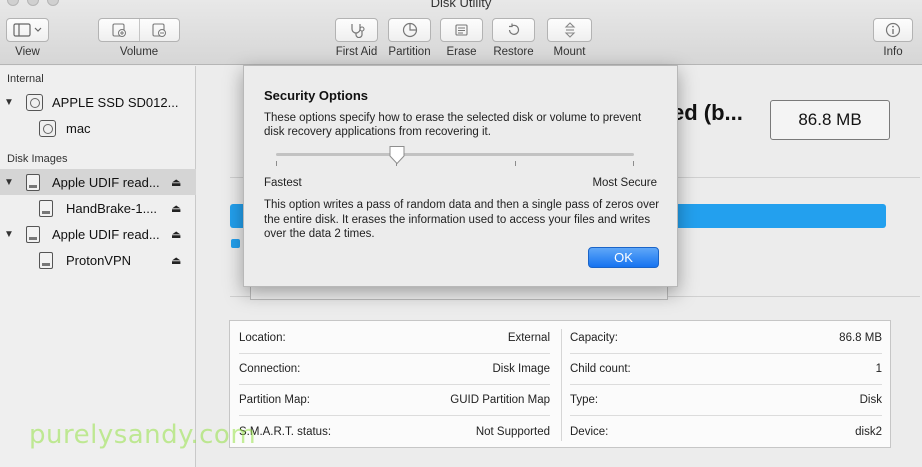 The height and width of the screenshot is (467, 922). I want to click on watermark: purelysandy.com, so click(143, 435).